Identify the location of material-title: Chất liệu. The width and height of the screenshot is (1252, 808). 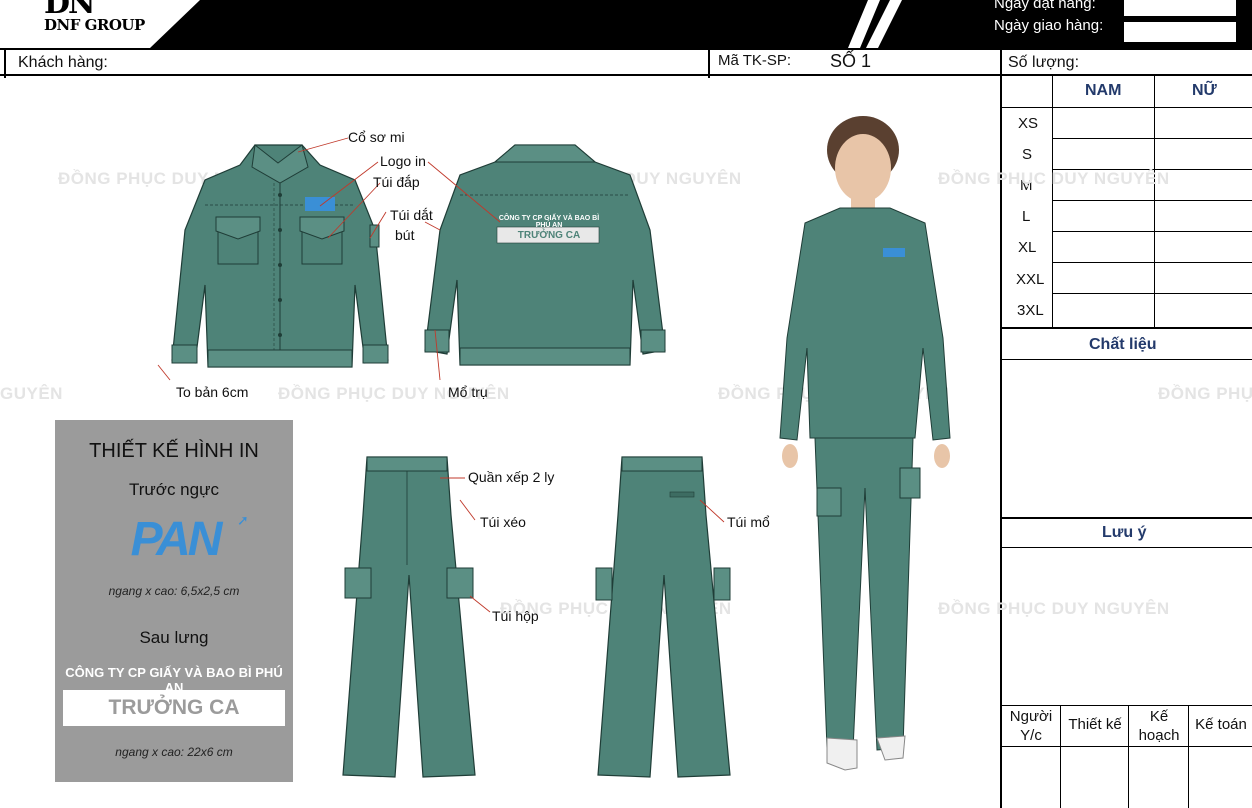
(1123, 344).